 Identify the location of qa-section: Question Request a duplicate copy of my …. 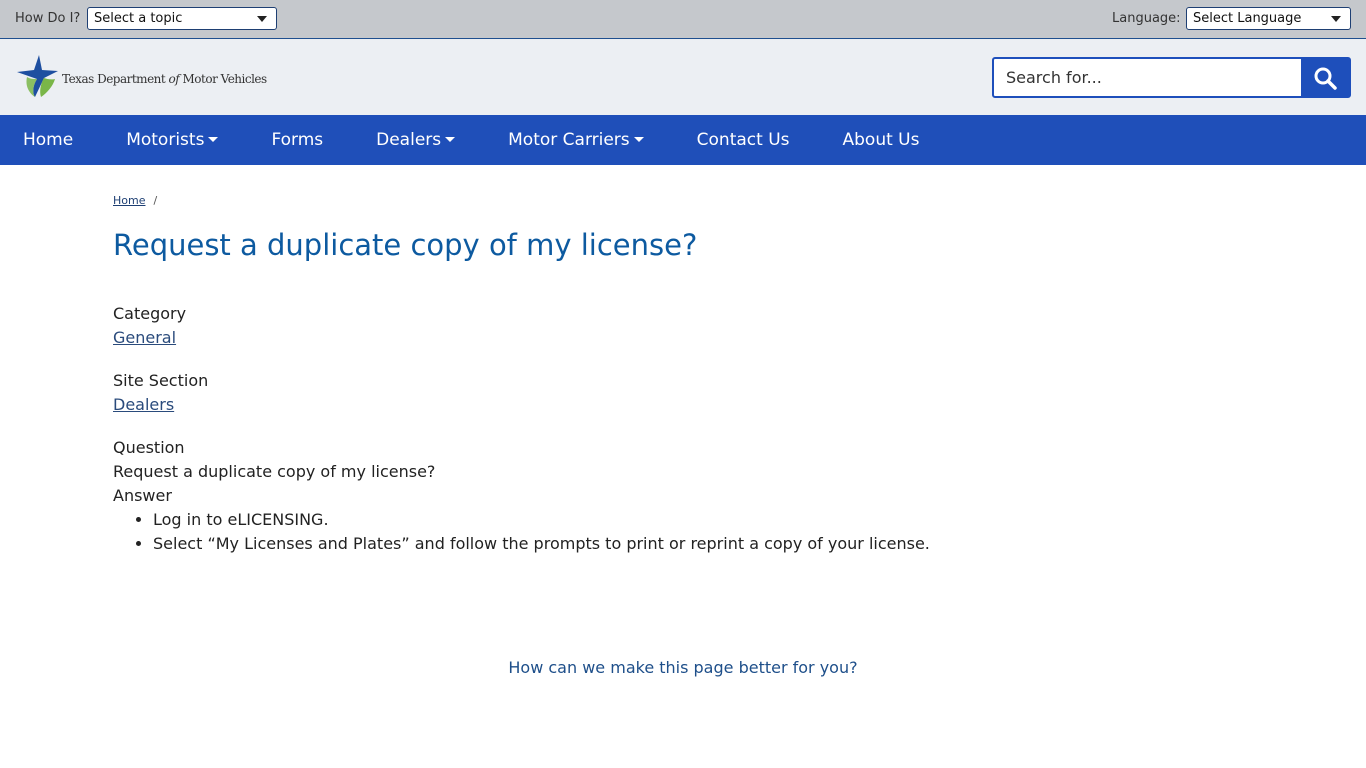
(683, 496).